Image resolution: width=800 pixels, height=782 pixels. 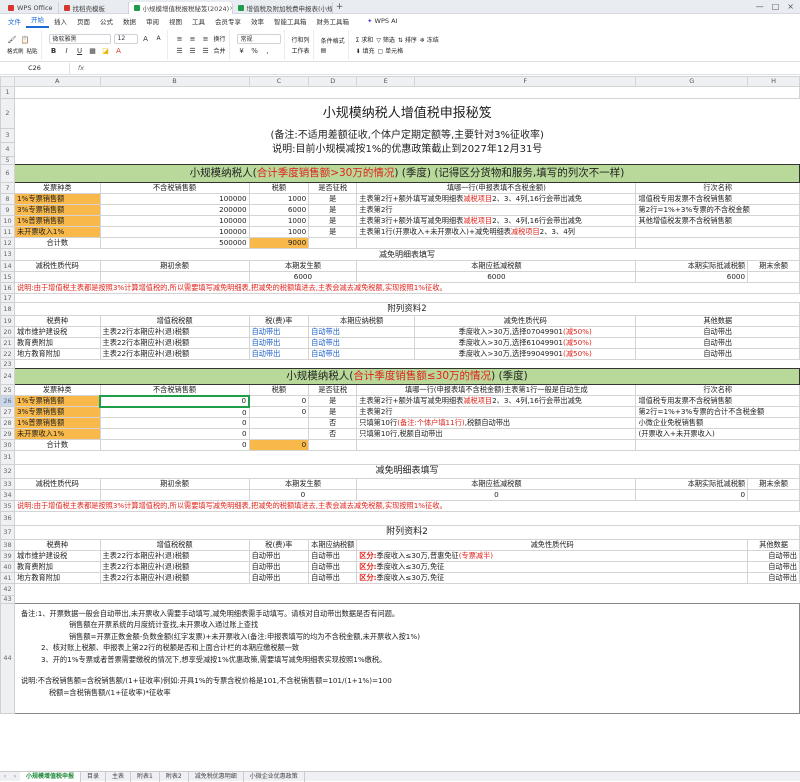 I want to click on table-row: 32 减免明细表填写, so click(x=400, y=472).